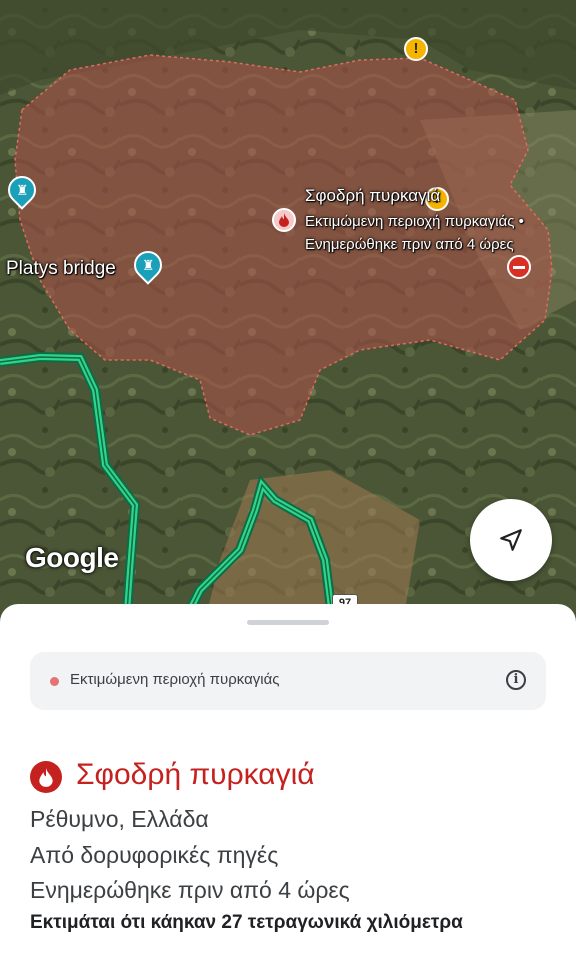  What do you see at coordinates (288, 622) in the screenshot?
I see `drag-handle` at bounding box center [288, 622].